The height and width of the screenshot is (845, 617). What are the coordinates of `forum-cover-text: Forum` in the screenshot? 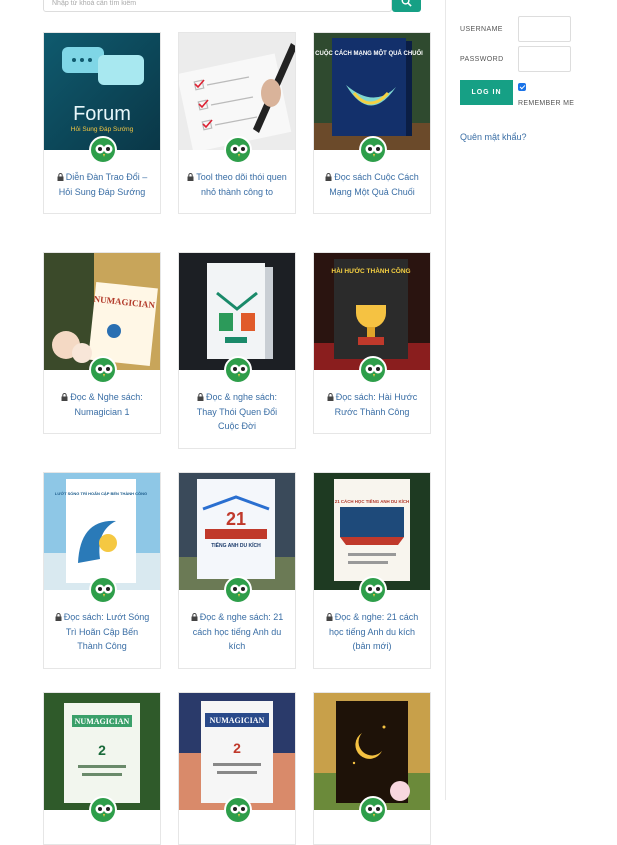 It's located at (102, 114).